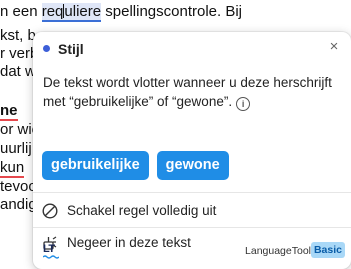 The height and width of the screenshot is (269, 351). Describe the element at coordinates (49, 249) in the screenshot. I see `languagetool-logo: LT` at that location.